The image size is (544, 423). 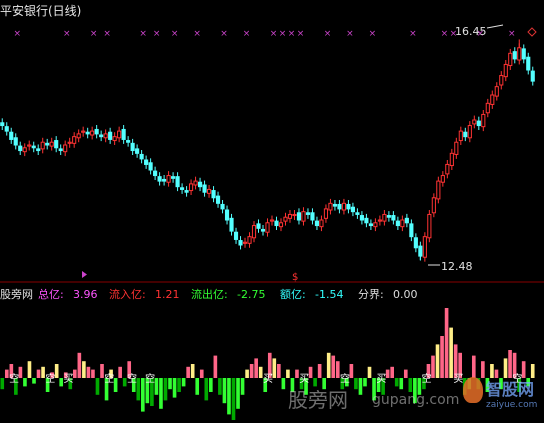 I want to click on high-arrow, so click(x=495, y=26).